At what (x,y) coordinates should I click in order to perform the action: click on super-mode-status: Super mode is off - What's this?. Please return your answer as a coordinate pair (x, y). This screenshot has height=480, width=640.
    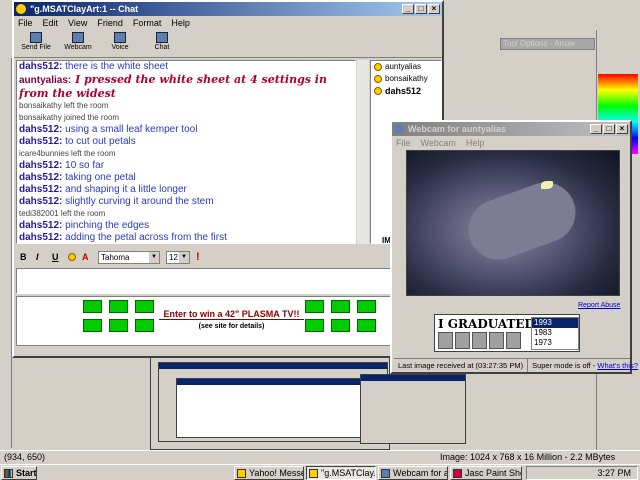
    Looking at the image, I should click on (584, 365).